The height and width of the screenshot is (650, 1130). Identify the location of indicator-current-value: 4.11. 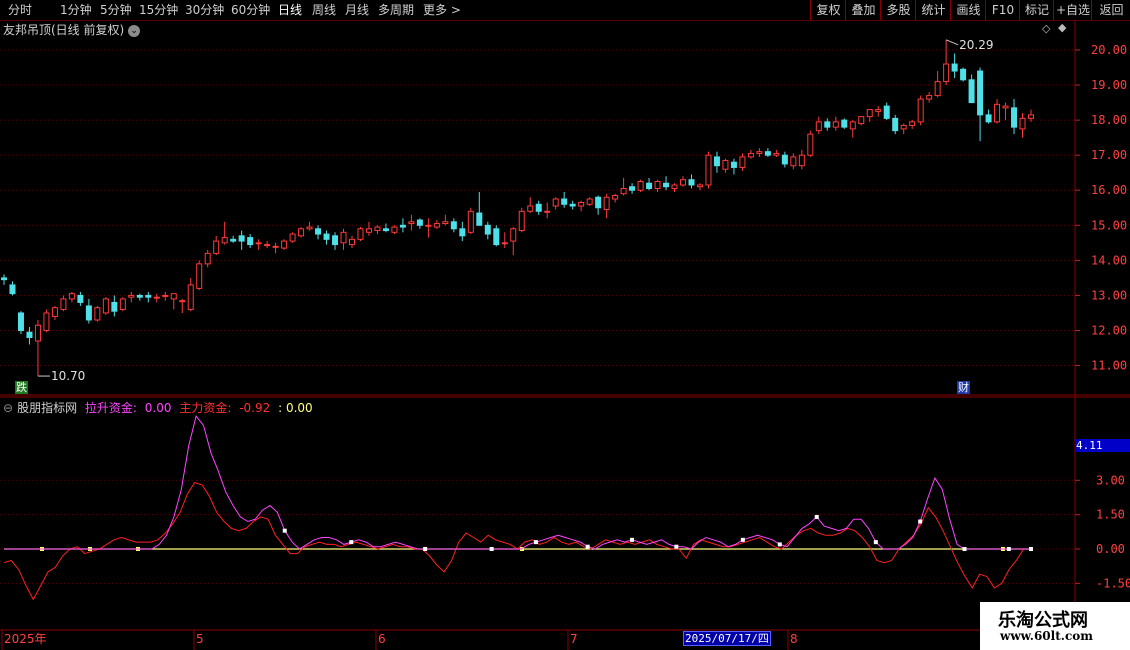
(1102, 445).